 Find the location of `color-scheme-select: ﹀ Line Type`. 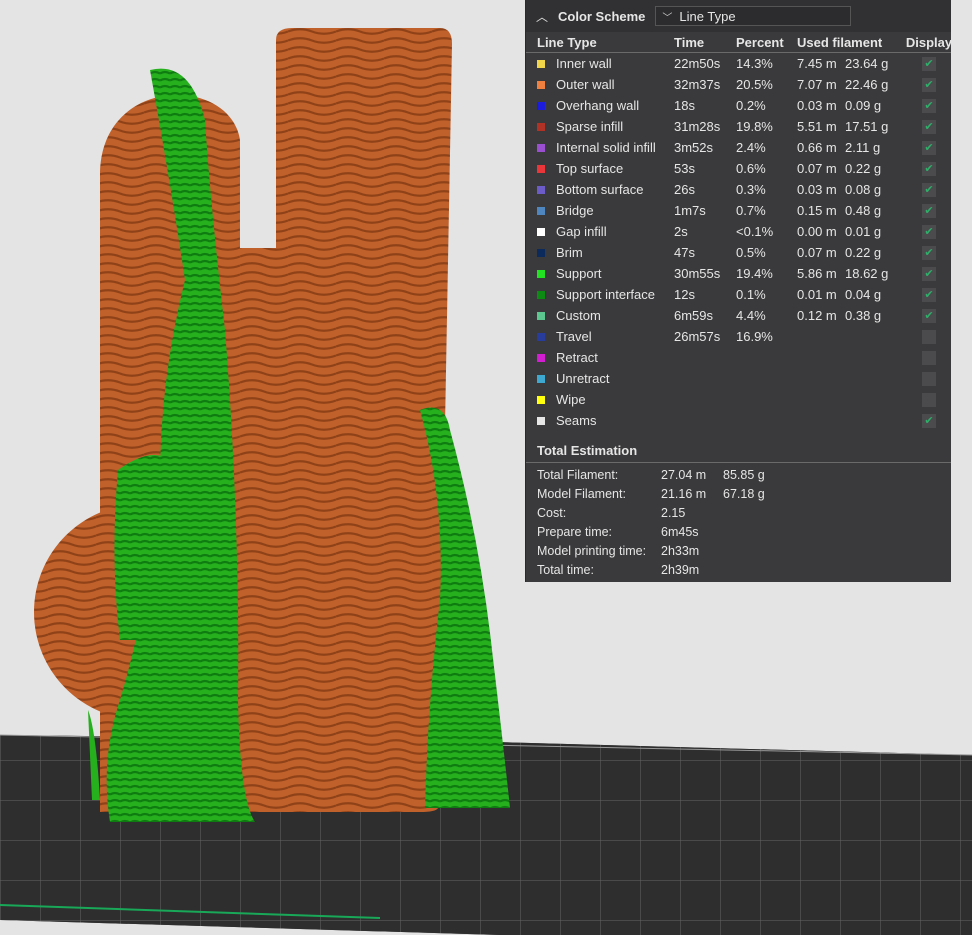

color-scheme-select: ﹀ Line Type is located at coordinates (753, 16).